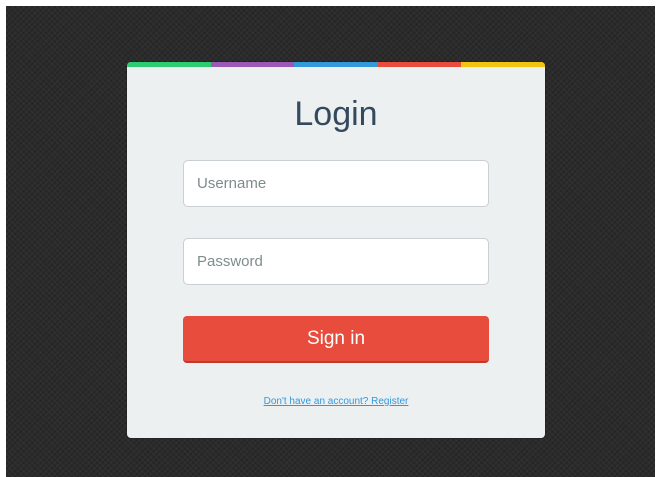  What do you see at coordinates (336, 261) in the screenshot?
I see `password-input` at bounding box center [336, 261].